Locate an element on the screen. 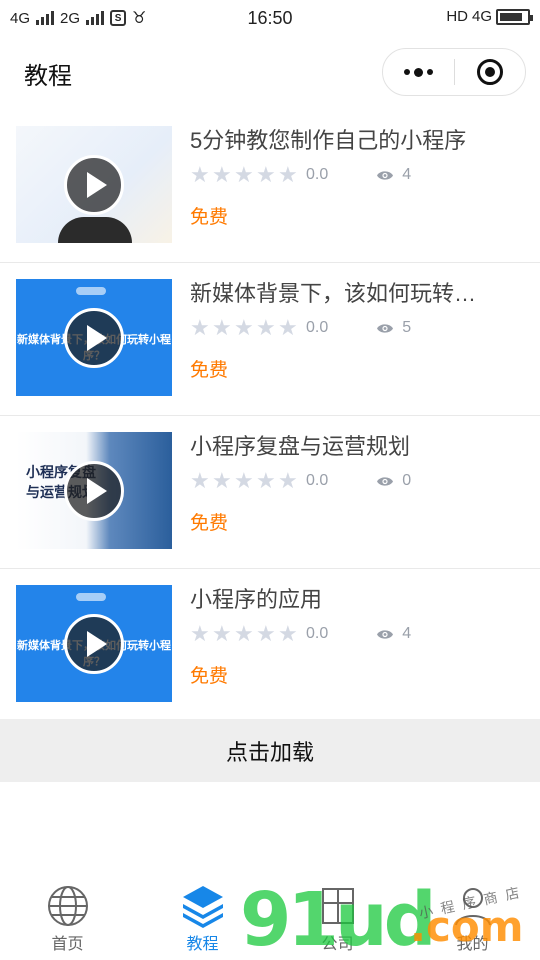 The image size is (540, 960). tab-label-tutorials: 教程 is located at coordinates (202, 944).